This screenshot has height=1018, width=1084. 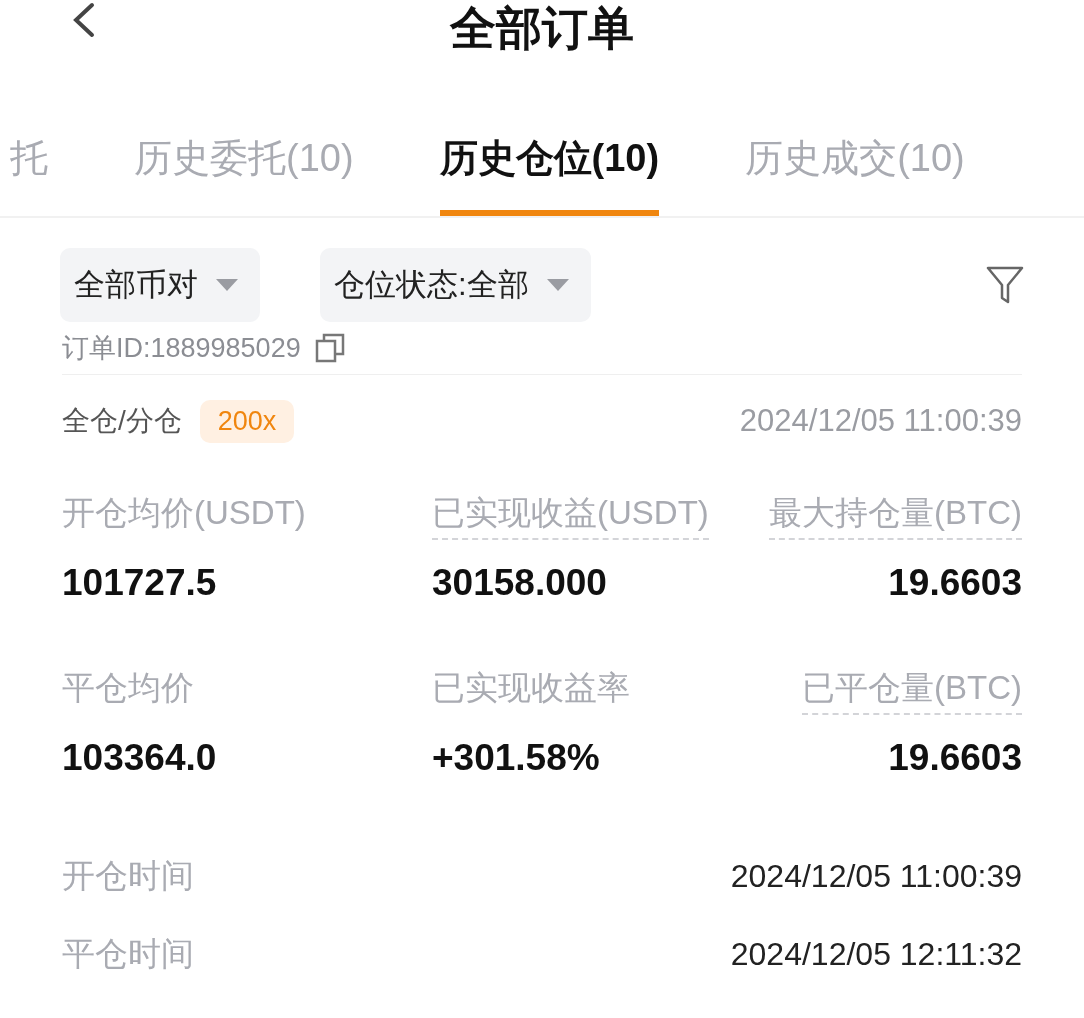 I want to click on time-label: 开仓时间, so click(x=128, y=875).